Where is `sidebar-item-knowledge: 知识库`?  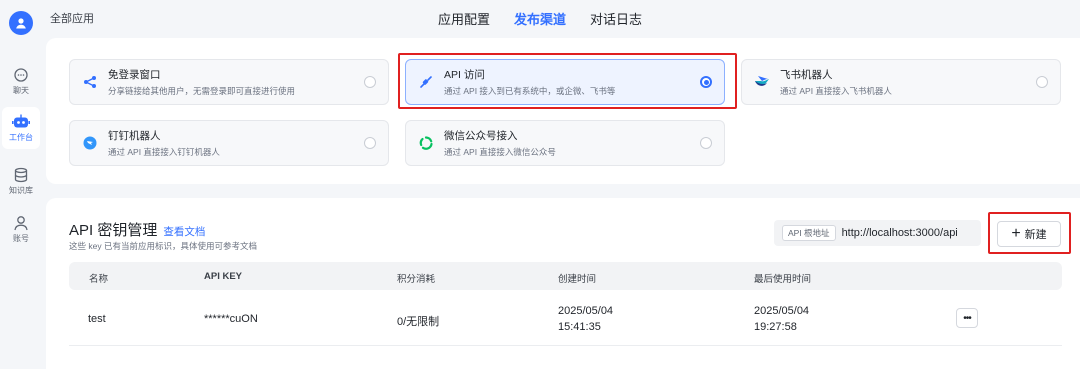
sidebar-item-knowledge: 知识库 is located at coordinates (21, 181).